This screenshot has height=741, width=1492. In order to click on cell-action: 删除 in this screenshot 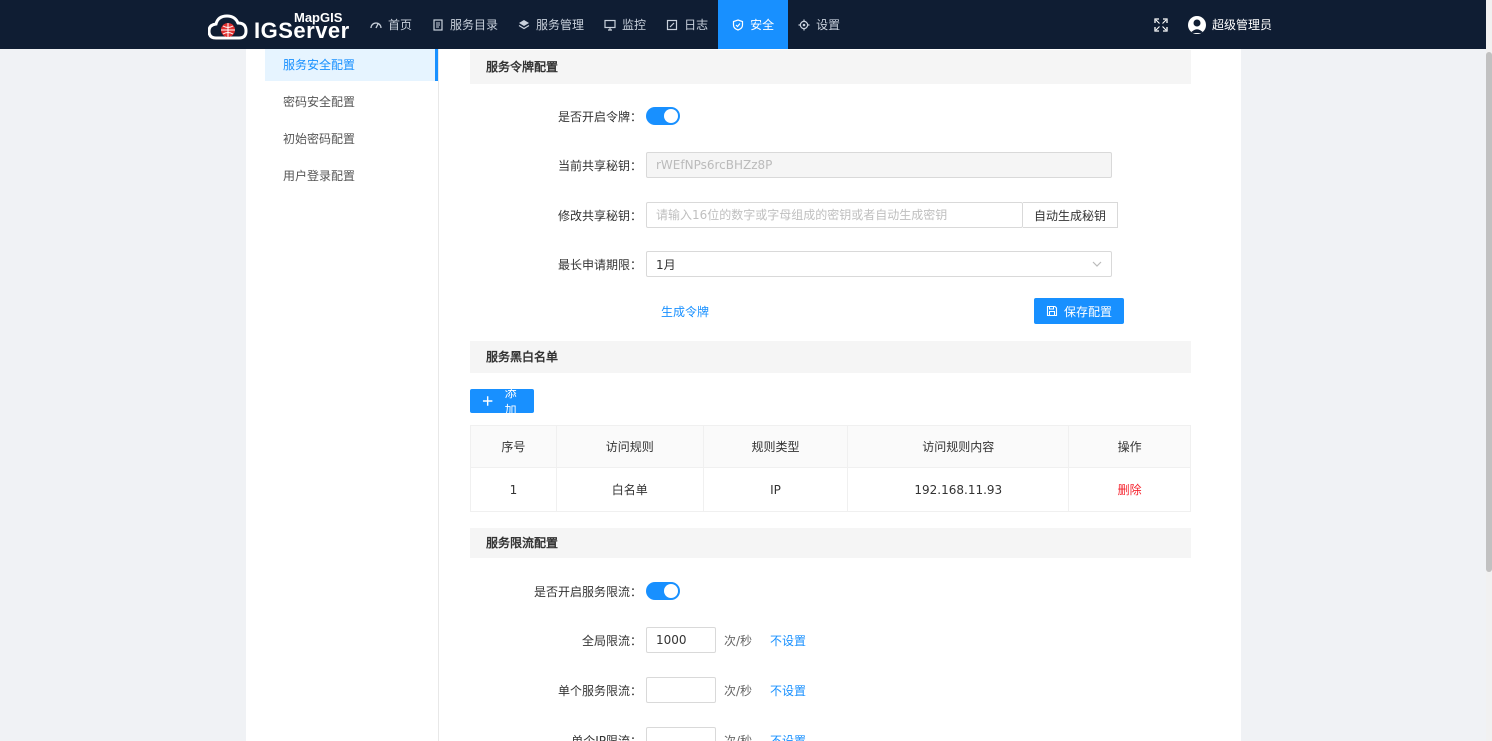, I will do `click(1129, 489)`.